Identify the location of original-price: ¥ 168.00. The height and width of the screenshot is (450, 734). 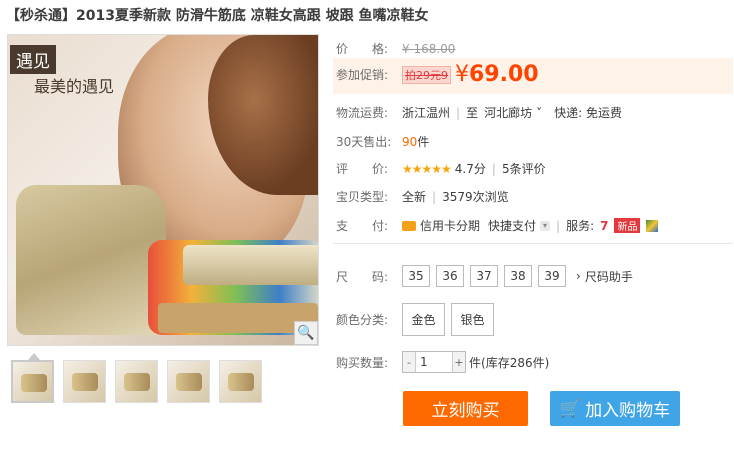
(429, 48).